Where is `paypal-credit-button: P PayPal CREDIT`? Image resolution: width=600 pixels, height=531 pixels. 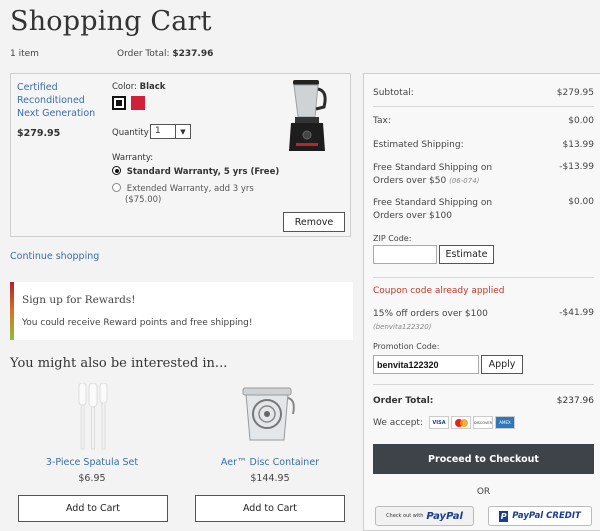 paypal-credit-button: P PayPal CREDIT is located at coordinates (540, 516).